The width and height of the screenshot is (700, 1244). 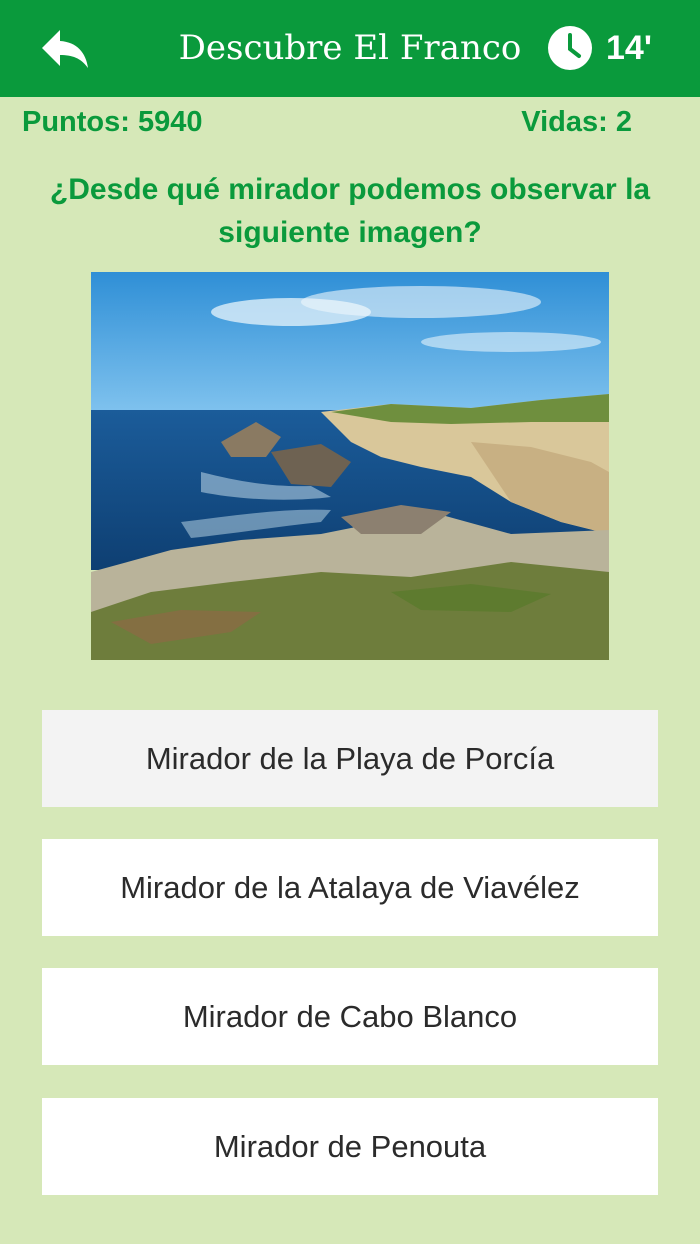 I want to click on lives-counter: Vidas: 2, so click(x=576, y=122).